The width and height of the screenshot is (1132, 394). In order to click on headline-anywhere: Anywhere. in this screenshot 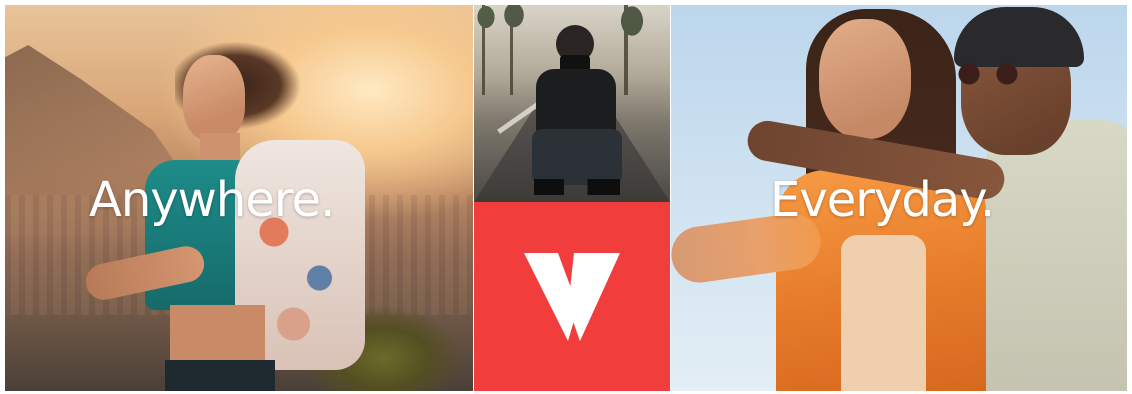, I will do `click(212, 200)`.